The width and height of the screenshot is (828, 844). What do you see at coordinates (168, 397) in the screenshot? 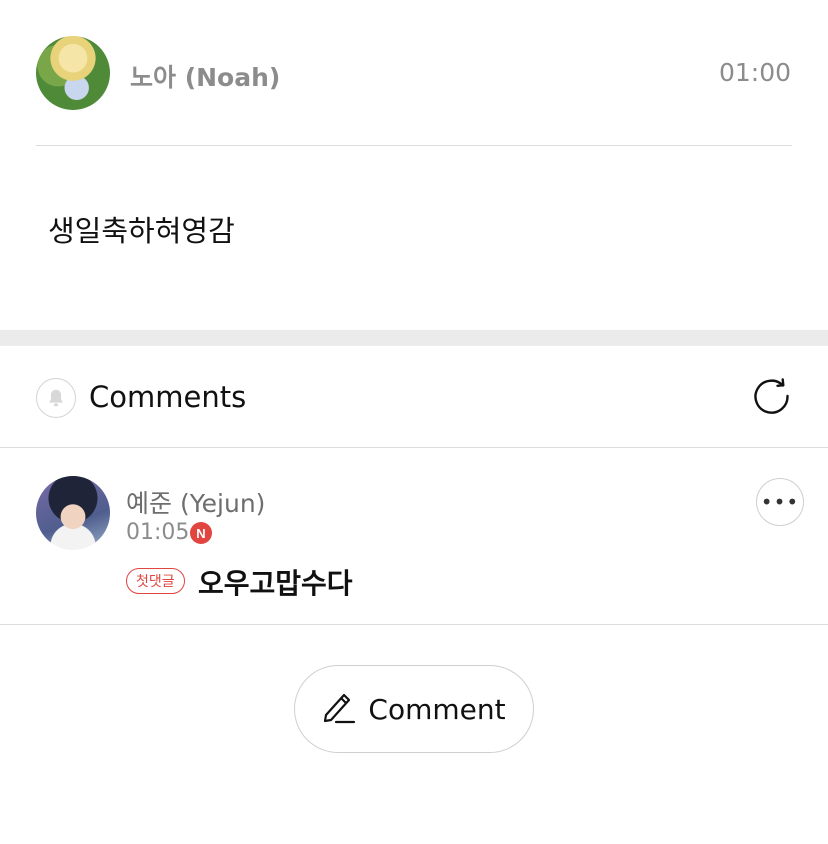
I see `comments-title: Comments` at bounding box center [168, 397].